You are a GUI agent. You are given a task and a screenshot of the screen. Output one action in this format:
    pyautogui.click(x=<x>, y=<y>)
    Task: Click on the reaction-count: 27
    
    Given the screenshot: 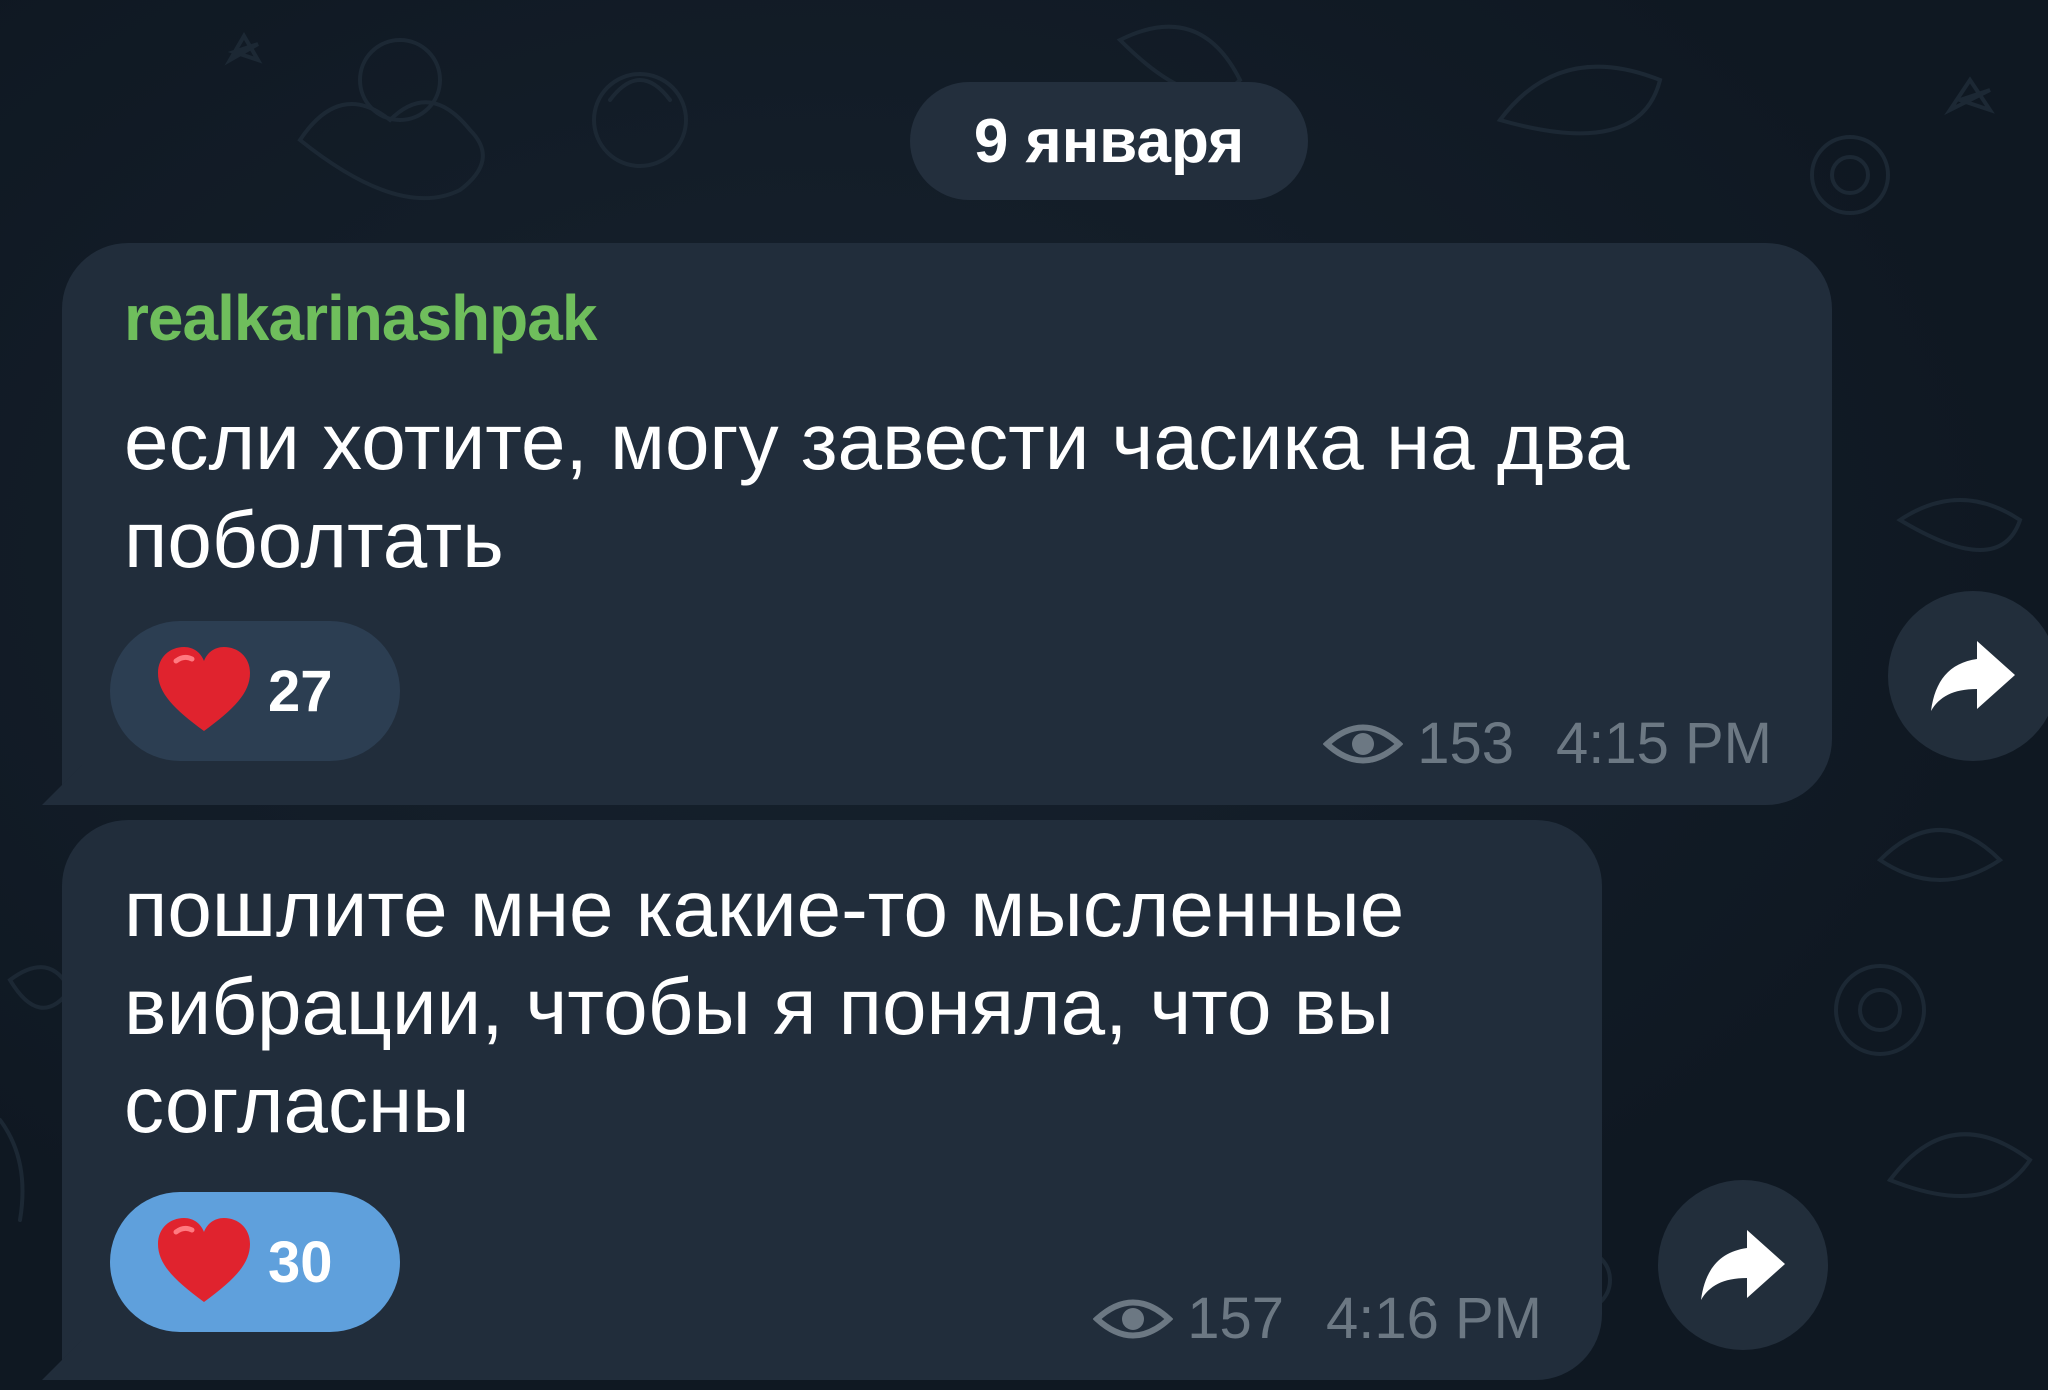 What is the action you would take?
    pyautogui.click(x=300, y=691)
    